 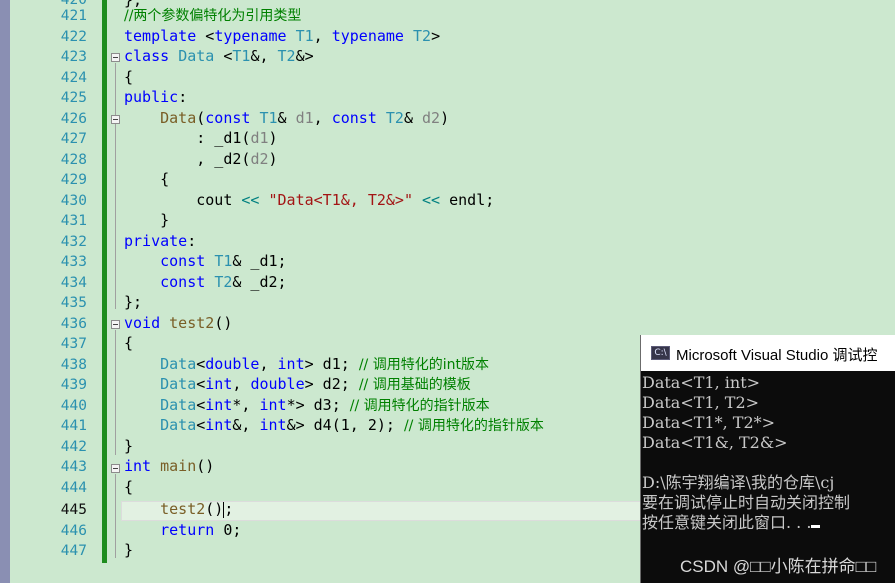 I want to click on function-name: Data, so click(x=178, y=118).